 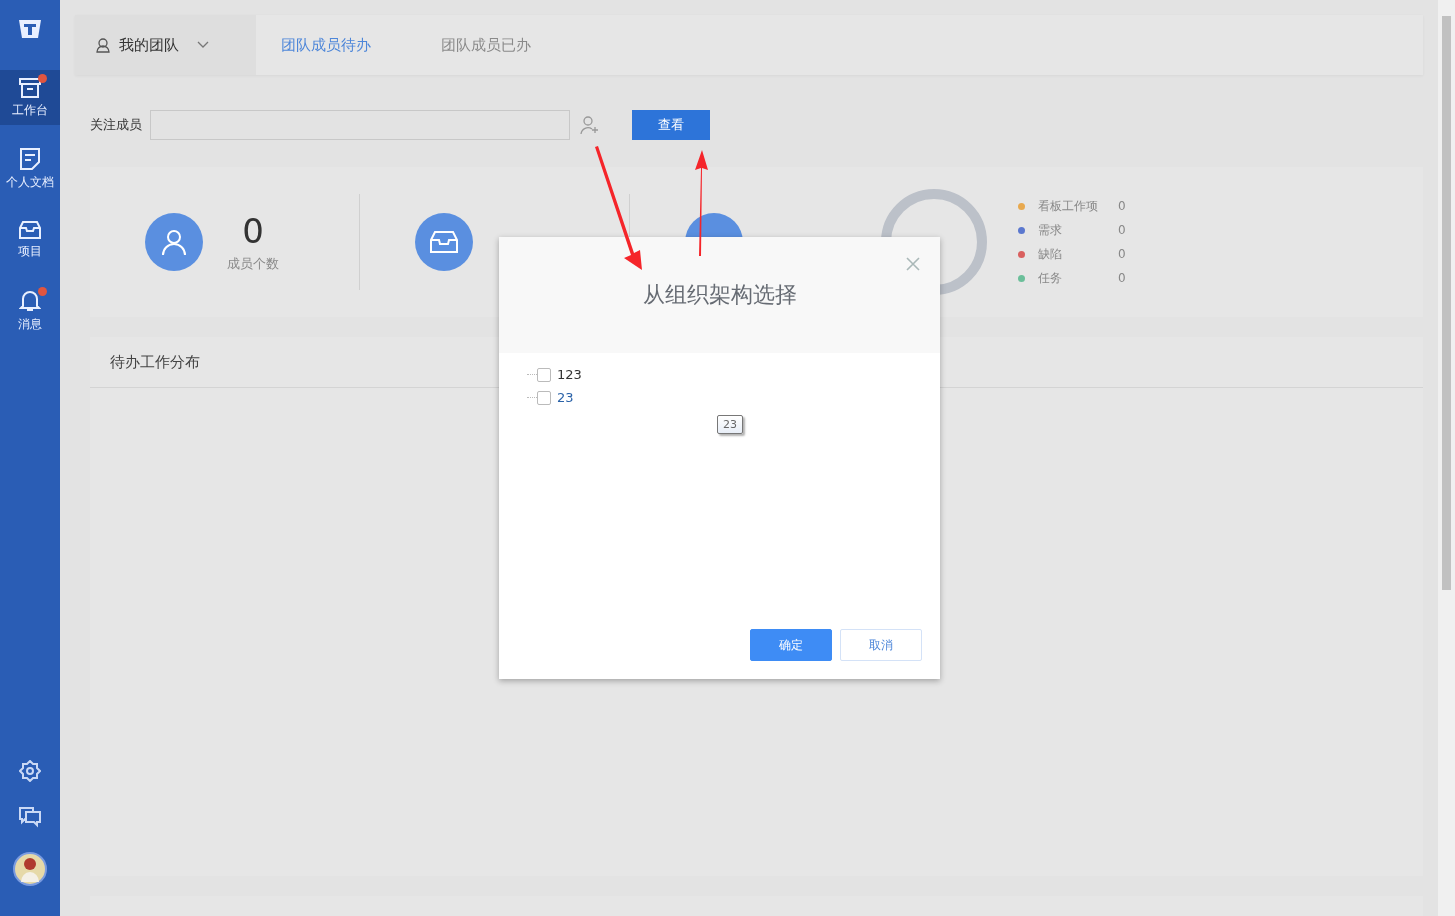 What do you see at coordinates (730, 424) in the screenshot?
I see `tooltip: 23` at bounding box center [730, 424].